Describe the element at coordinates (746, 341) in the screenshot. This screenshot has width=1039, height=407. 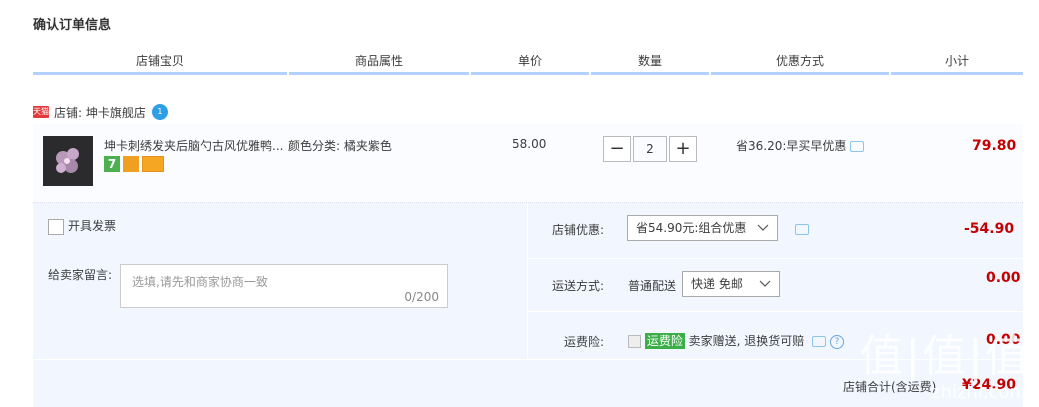
I see `insurance-text: 卖家赠送, 退换货可赔` at that location.